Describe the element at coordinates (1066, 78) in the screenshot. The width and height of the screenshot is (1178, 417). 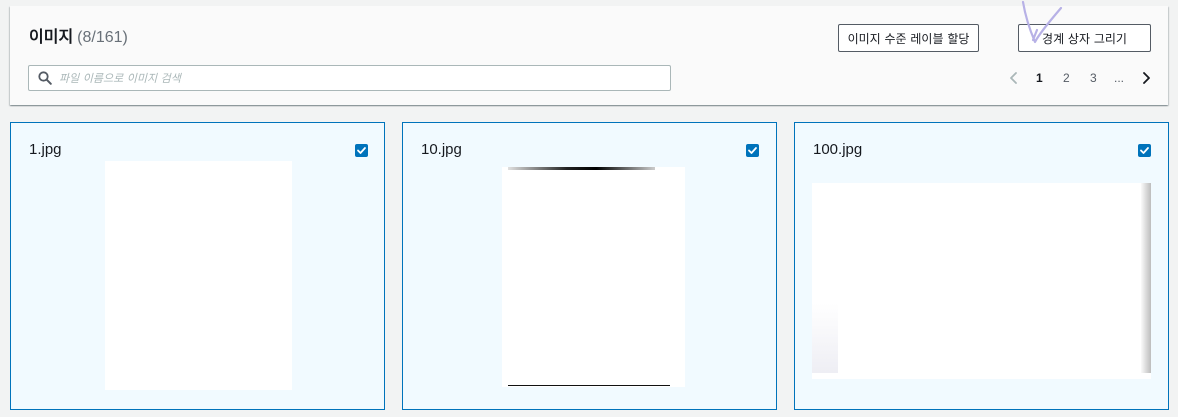
I see `page-2-link: 2` at that location.